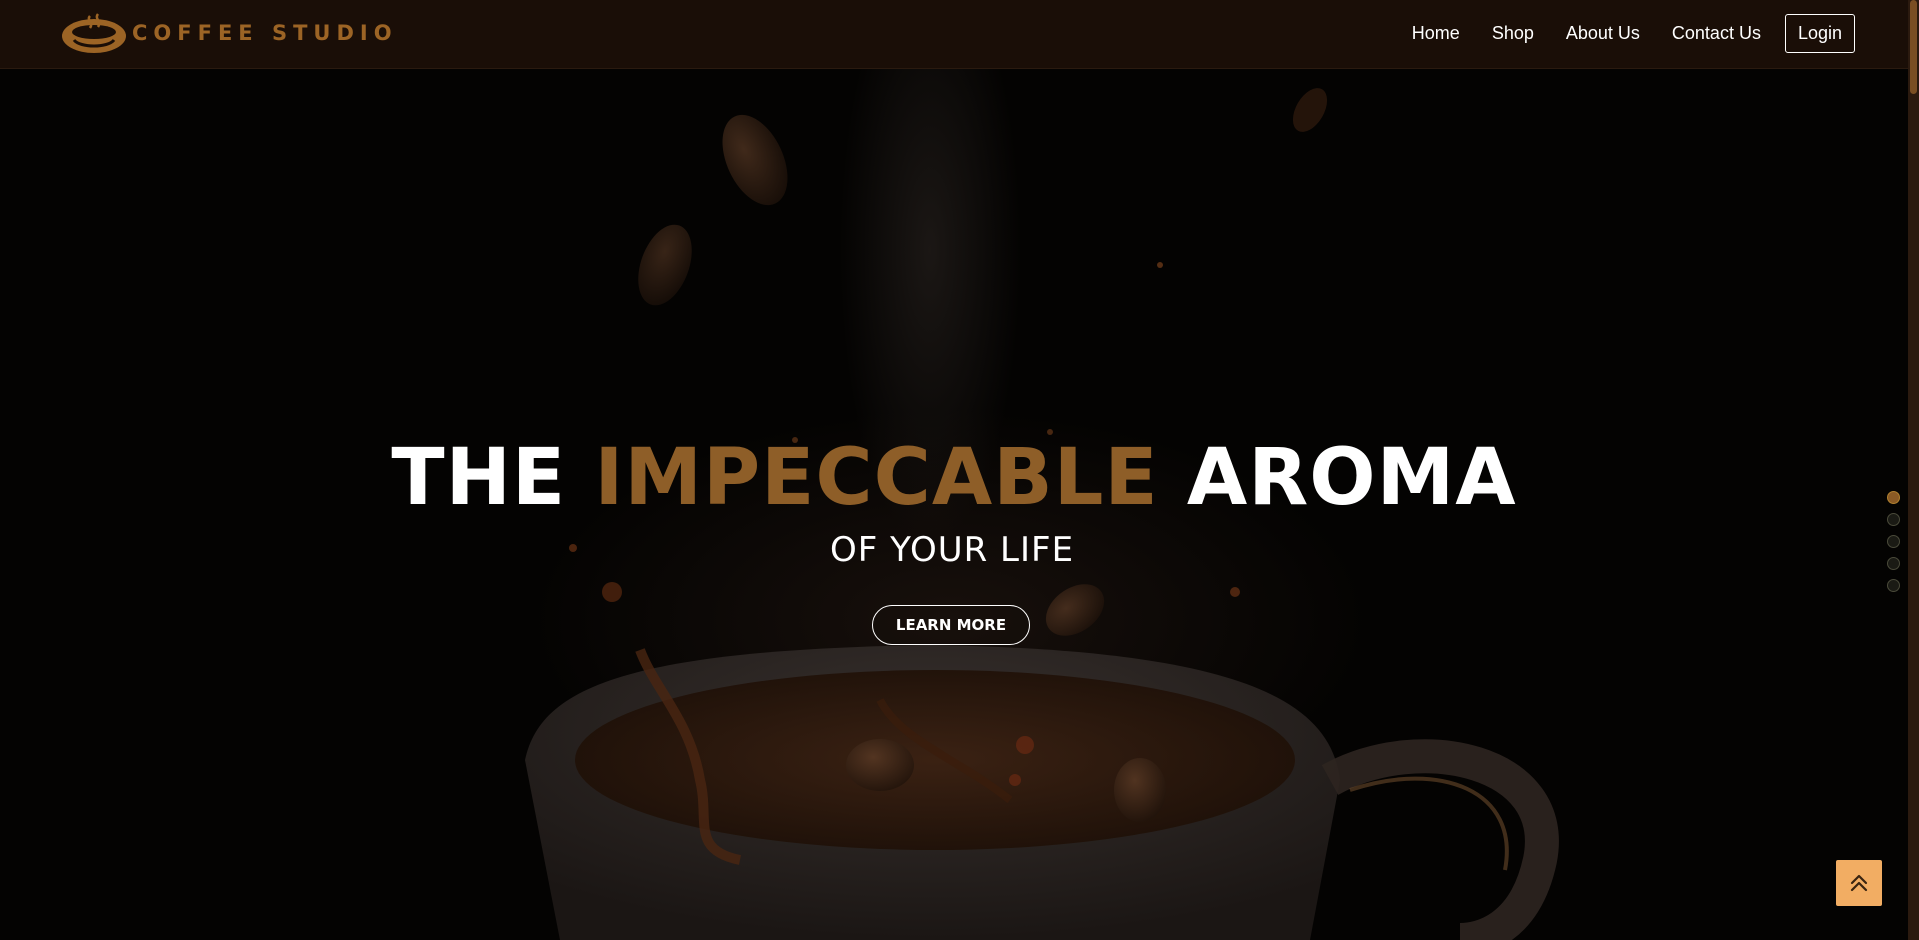 The image size is (1919, 940). I want to click on login-button: Login, so click(1819, 33).